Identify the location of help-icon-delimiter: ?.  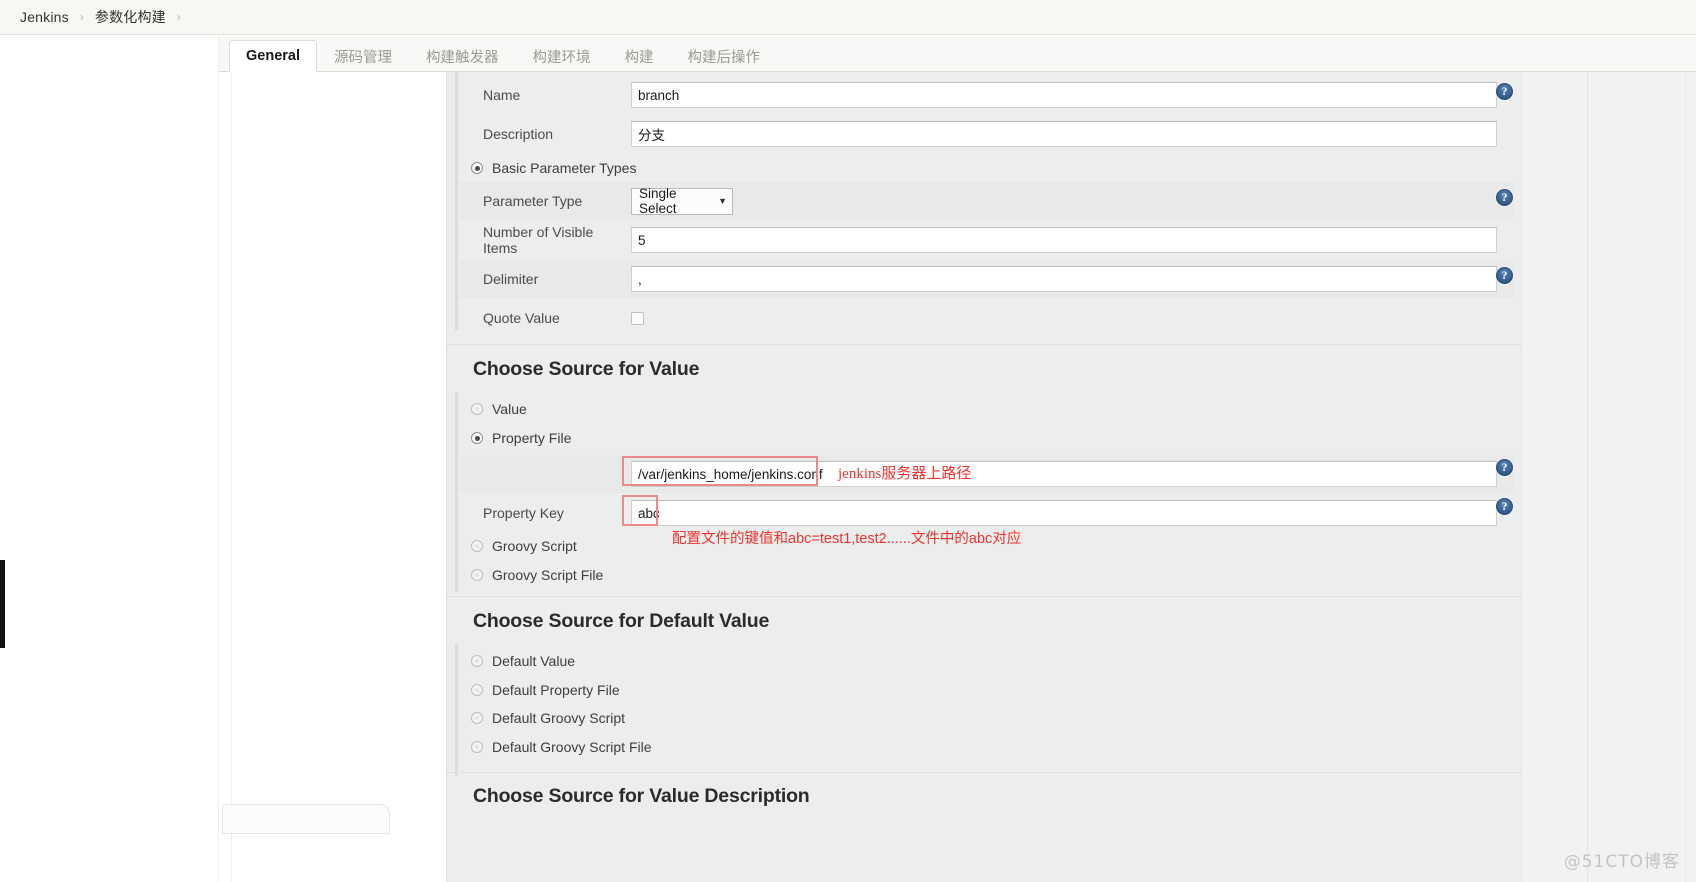
(1504, 275).